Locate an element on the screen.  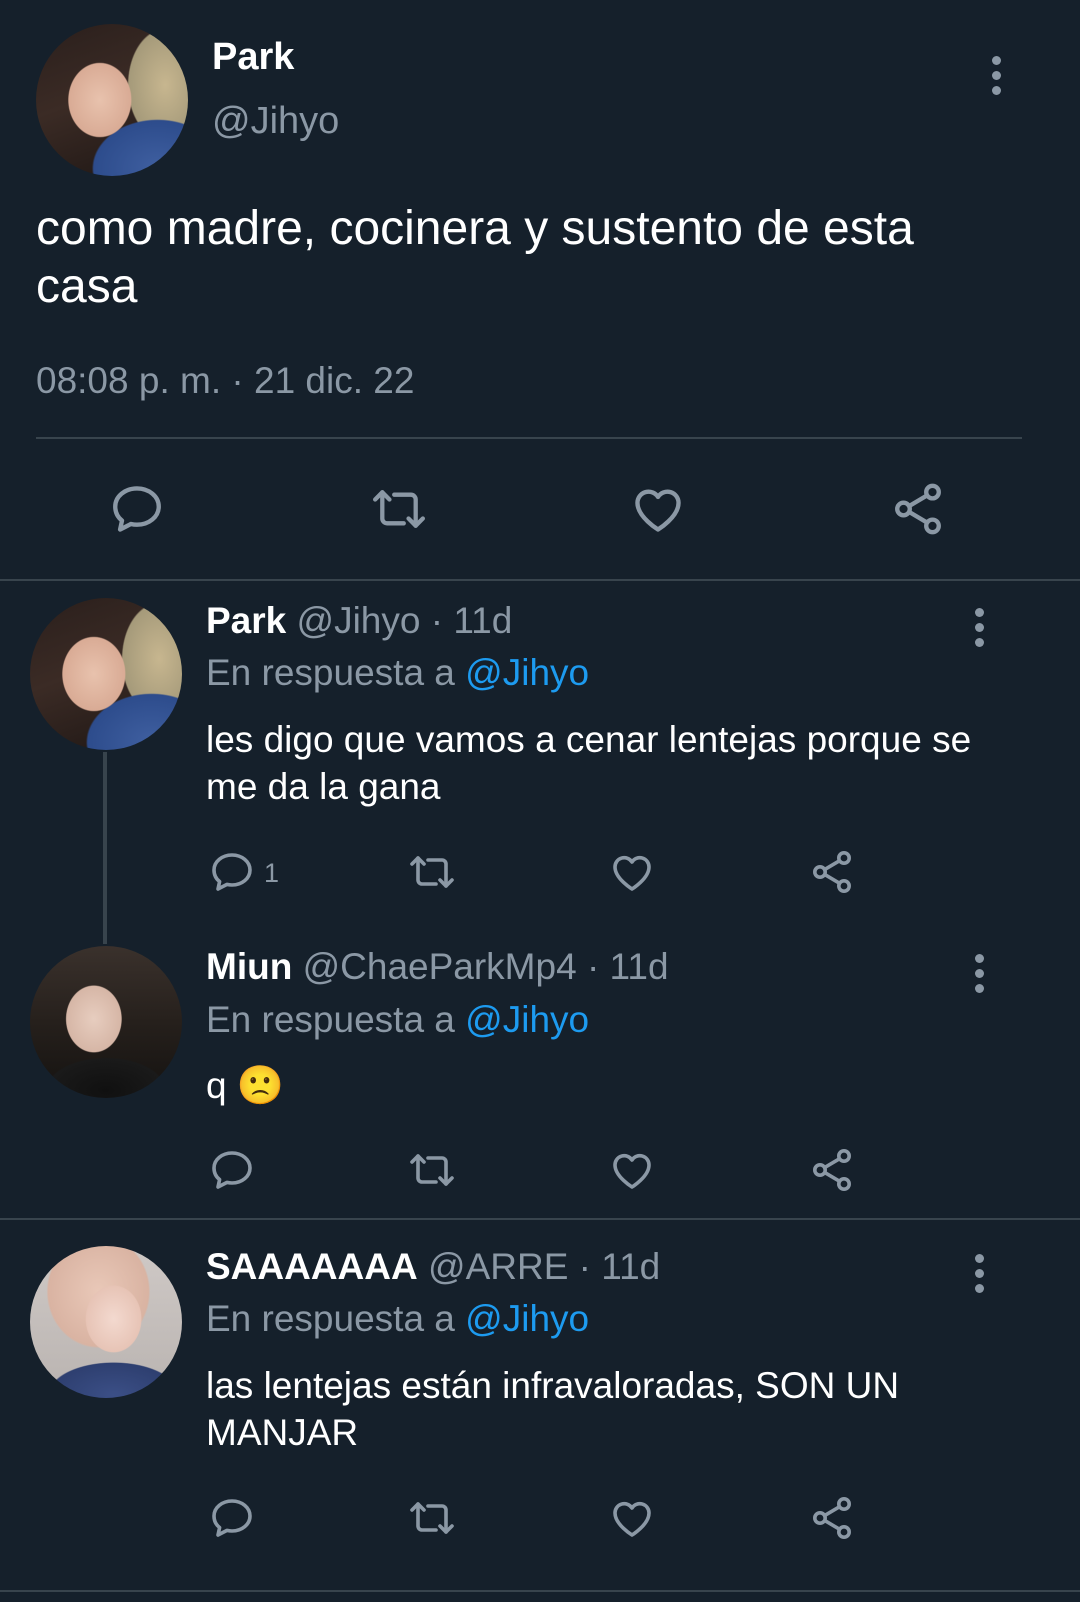
reply-header: Miun @ChaeParkMp4 · 11d is located at coordinates (437, 967).